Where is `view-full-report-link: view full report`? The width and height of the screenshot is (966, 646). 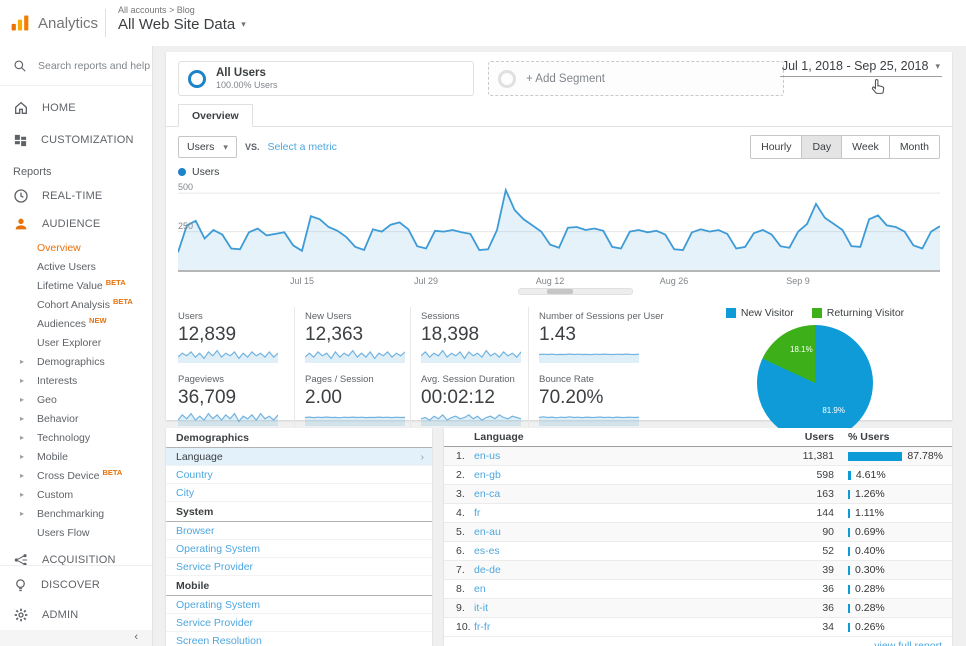
view-full-report-link: view full report is located at coordinates (908, 643).